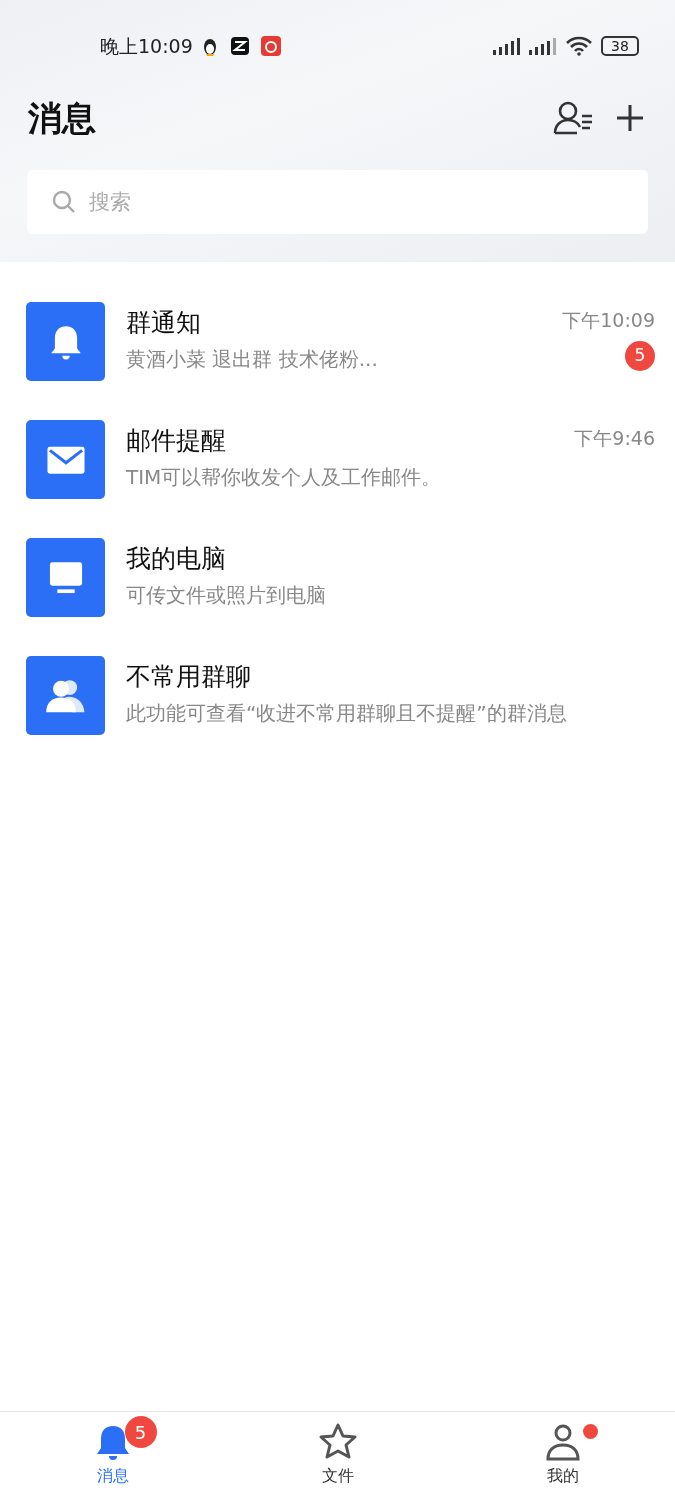 This screenshot has height=1500, width=675. I want to click on search-field: 搜索, so click(337, 202).